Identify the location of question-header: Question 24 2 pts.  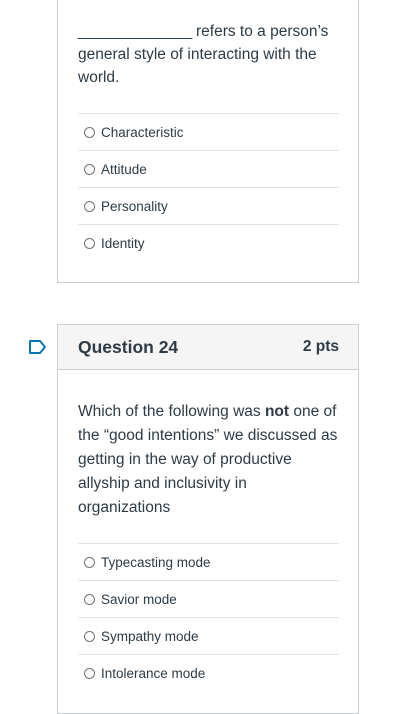
(208, 347).